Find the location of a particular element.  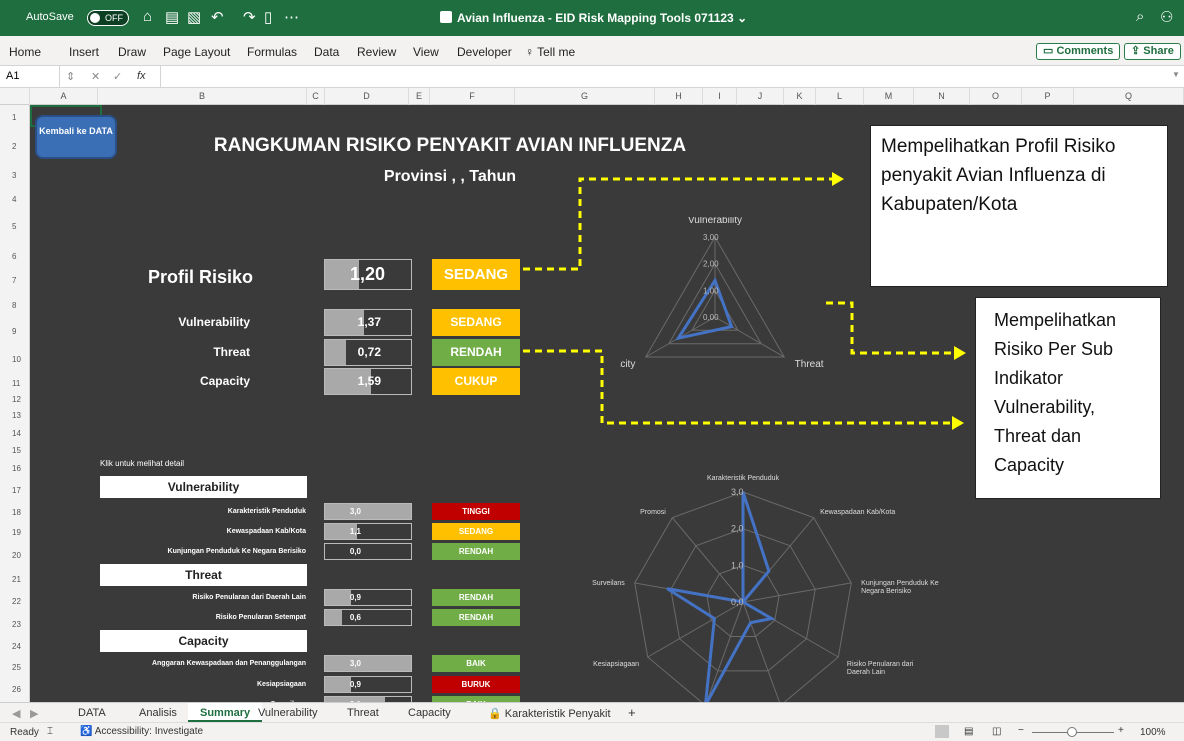

column-header-b: B is located at coordinates (202, 96).